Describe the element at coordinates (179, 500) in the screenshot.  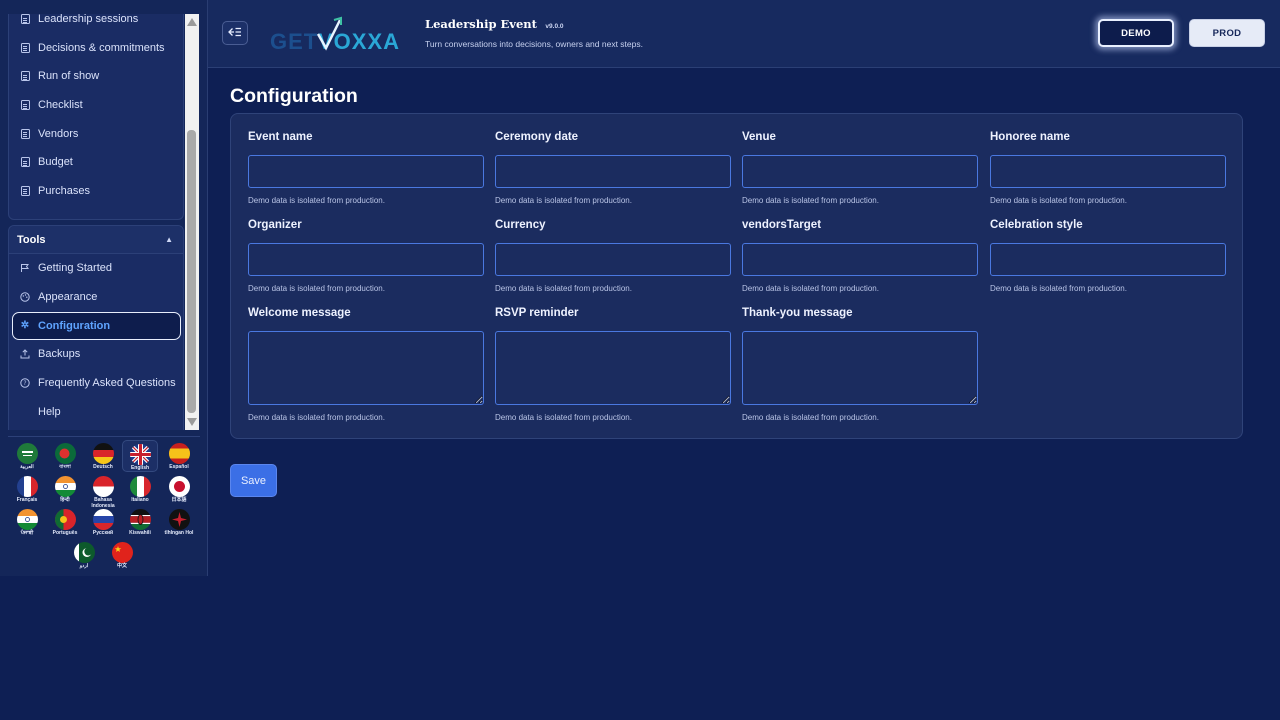
I see `lang-label: 日本語` at that location.